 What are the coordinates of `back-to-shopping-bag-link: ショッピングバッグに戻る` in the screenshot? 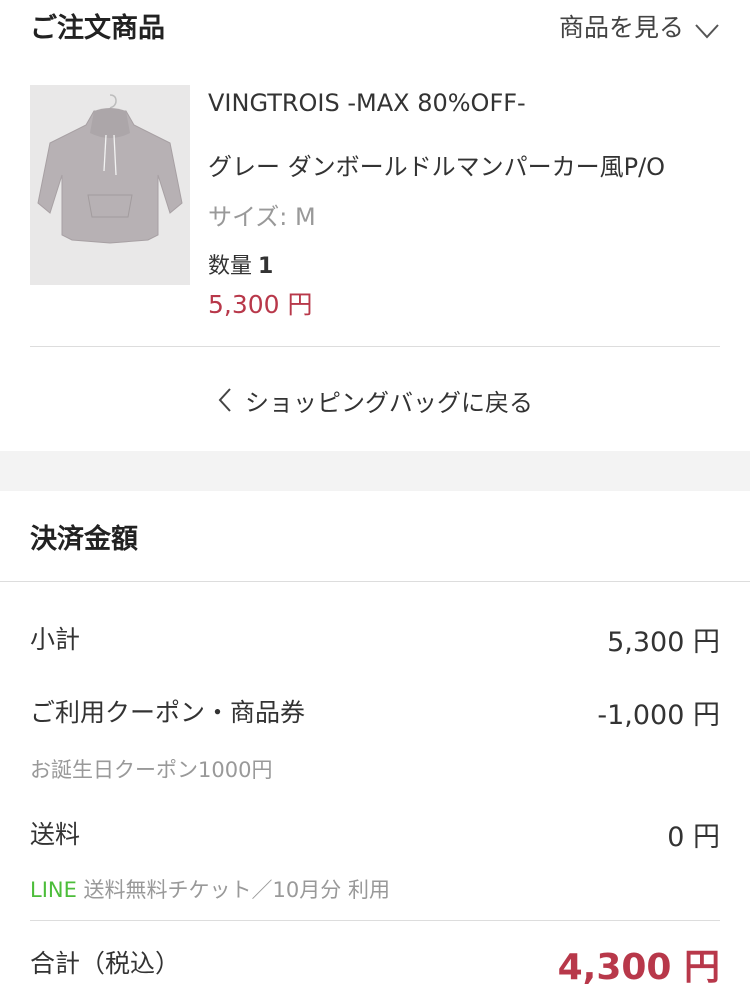 It's located at (375, 400).